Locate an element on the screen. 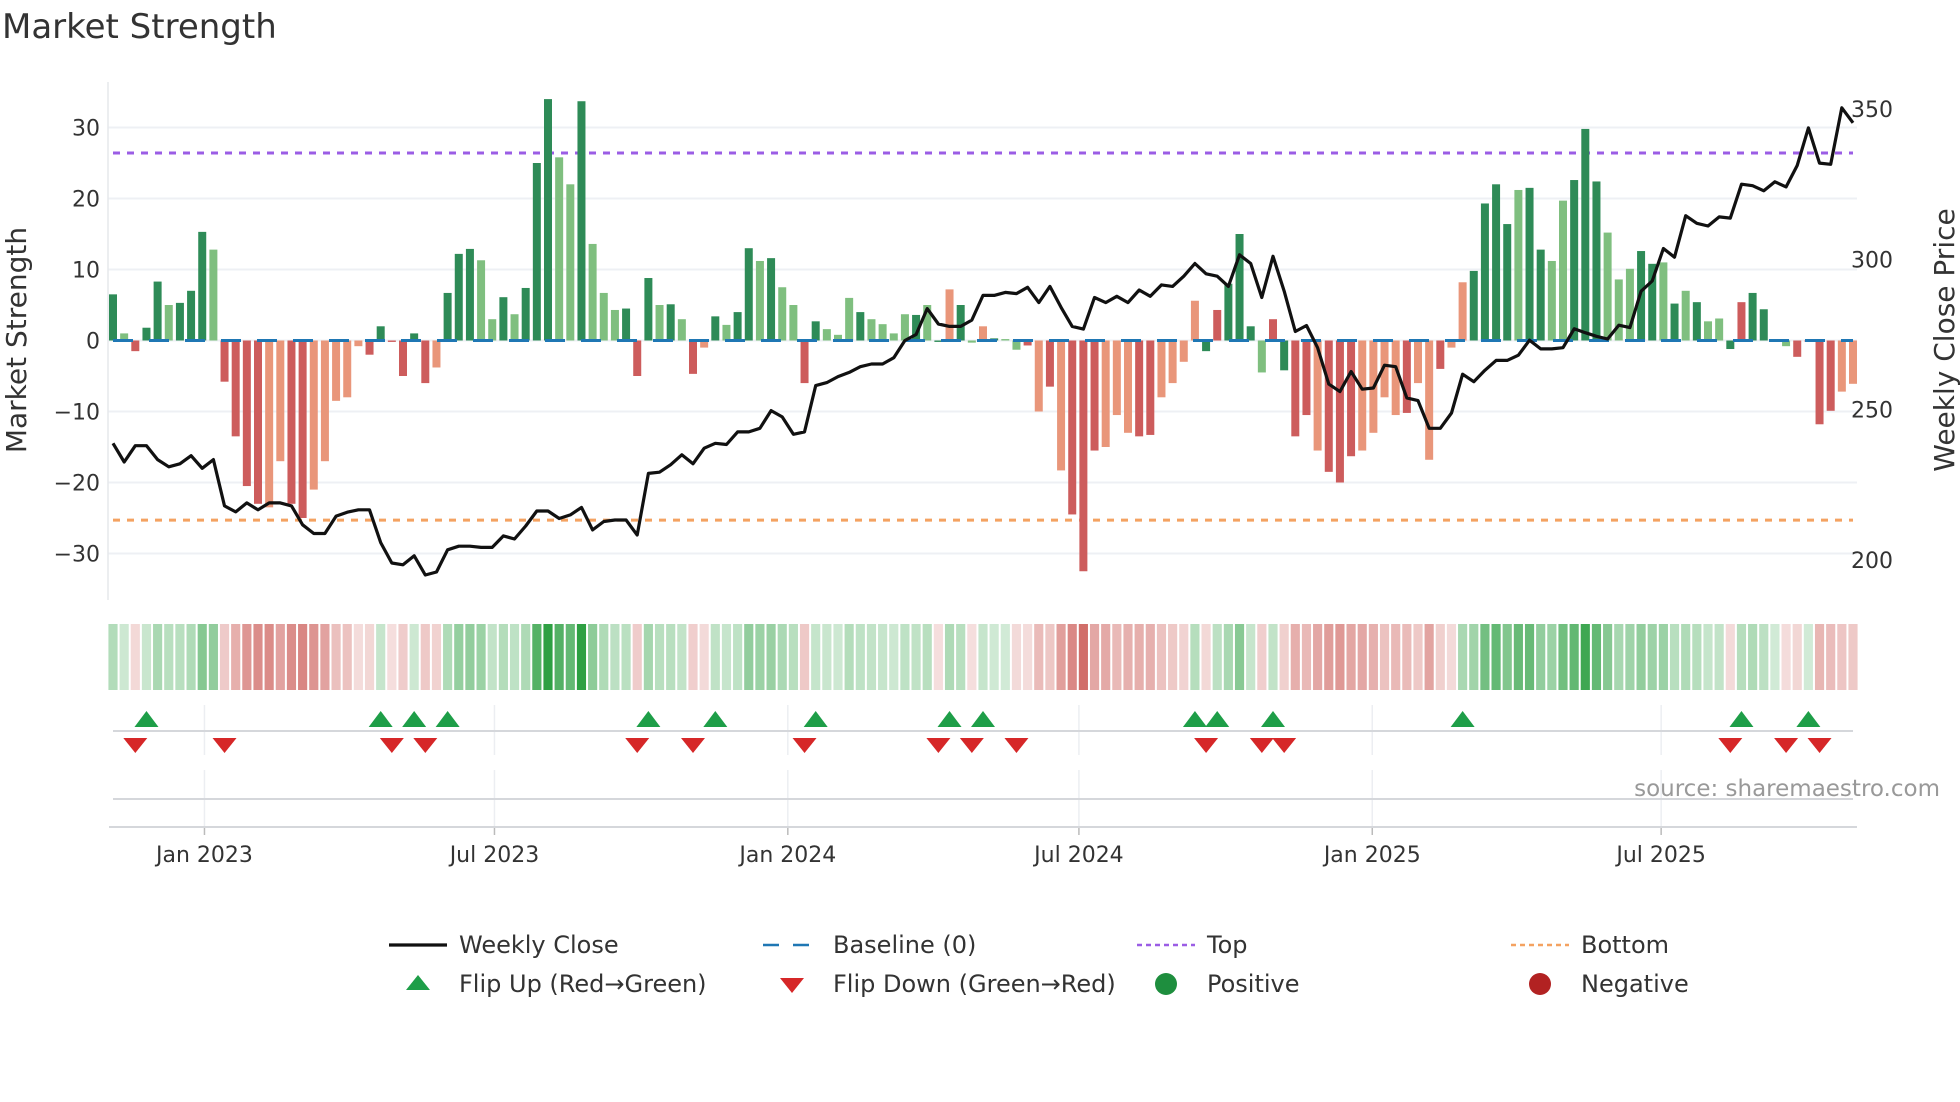  x-tick-label: Jan 2024 is located at coordinates (786, 855).